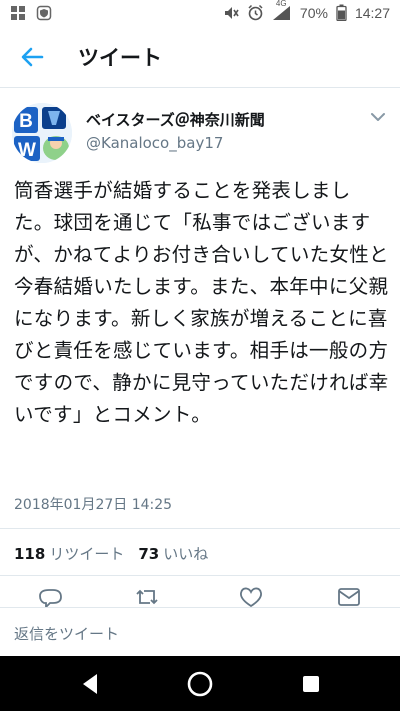  Describe the element at coordinates (149, 554) in the screenshot. I see `like-count: 73` at that location.